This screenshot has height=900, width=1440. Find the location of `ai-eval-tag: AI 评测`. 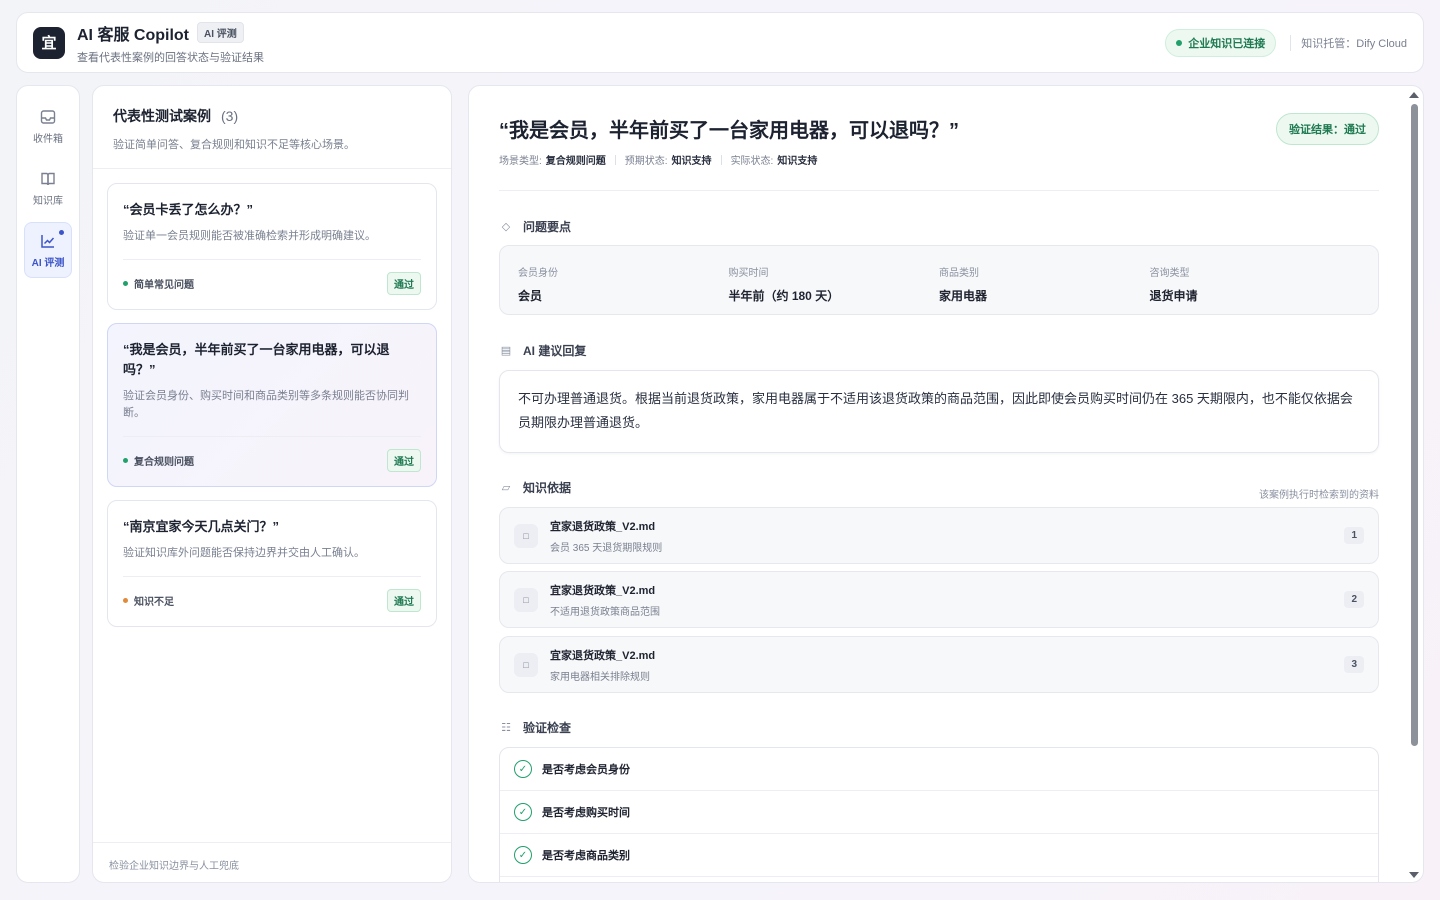

ai-eval-tag: AI 评测 is located at coordinates (220, 32).